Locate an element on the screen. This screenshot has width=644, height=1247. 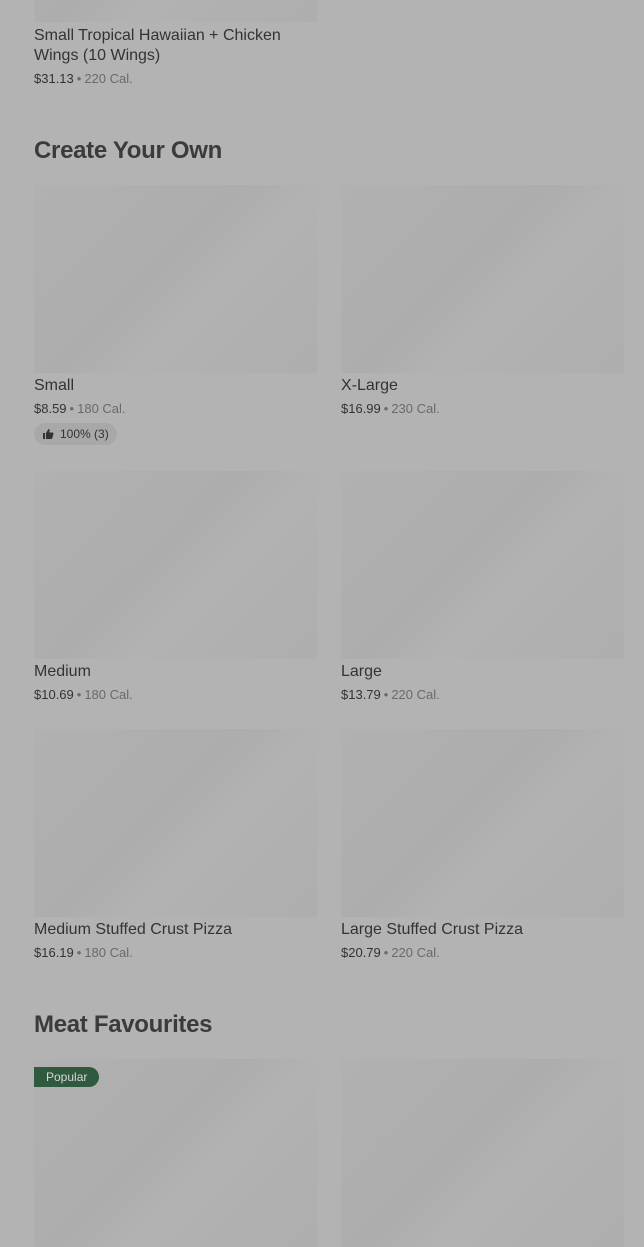
item-meta: $8.59 • 180 Cal. is located at coordinates (80, 409).